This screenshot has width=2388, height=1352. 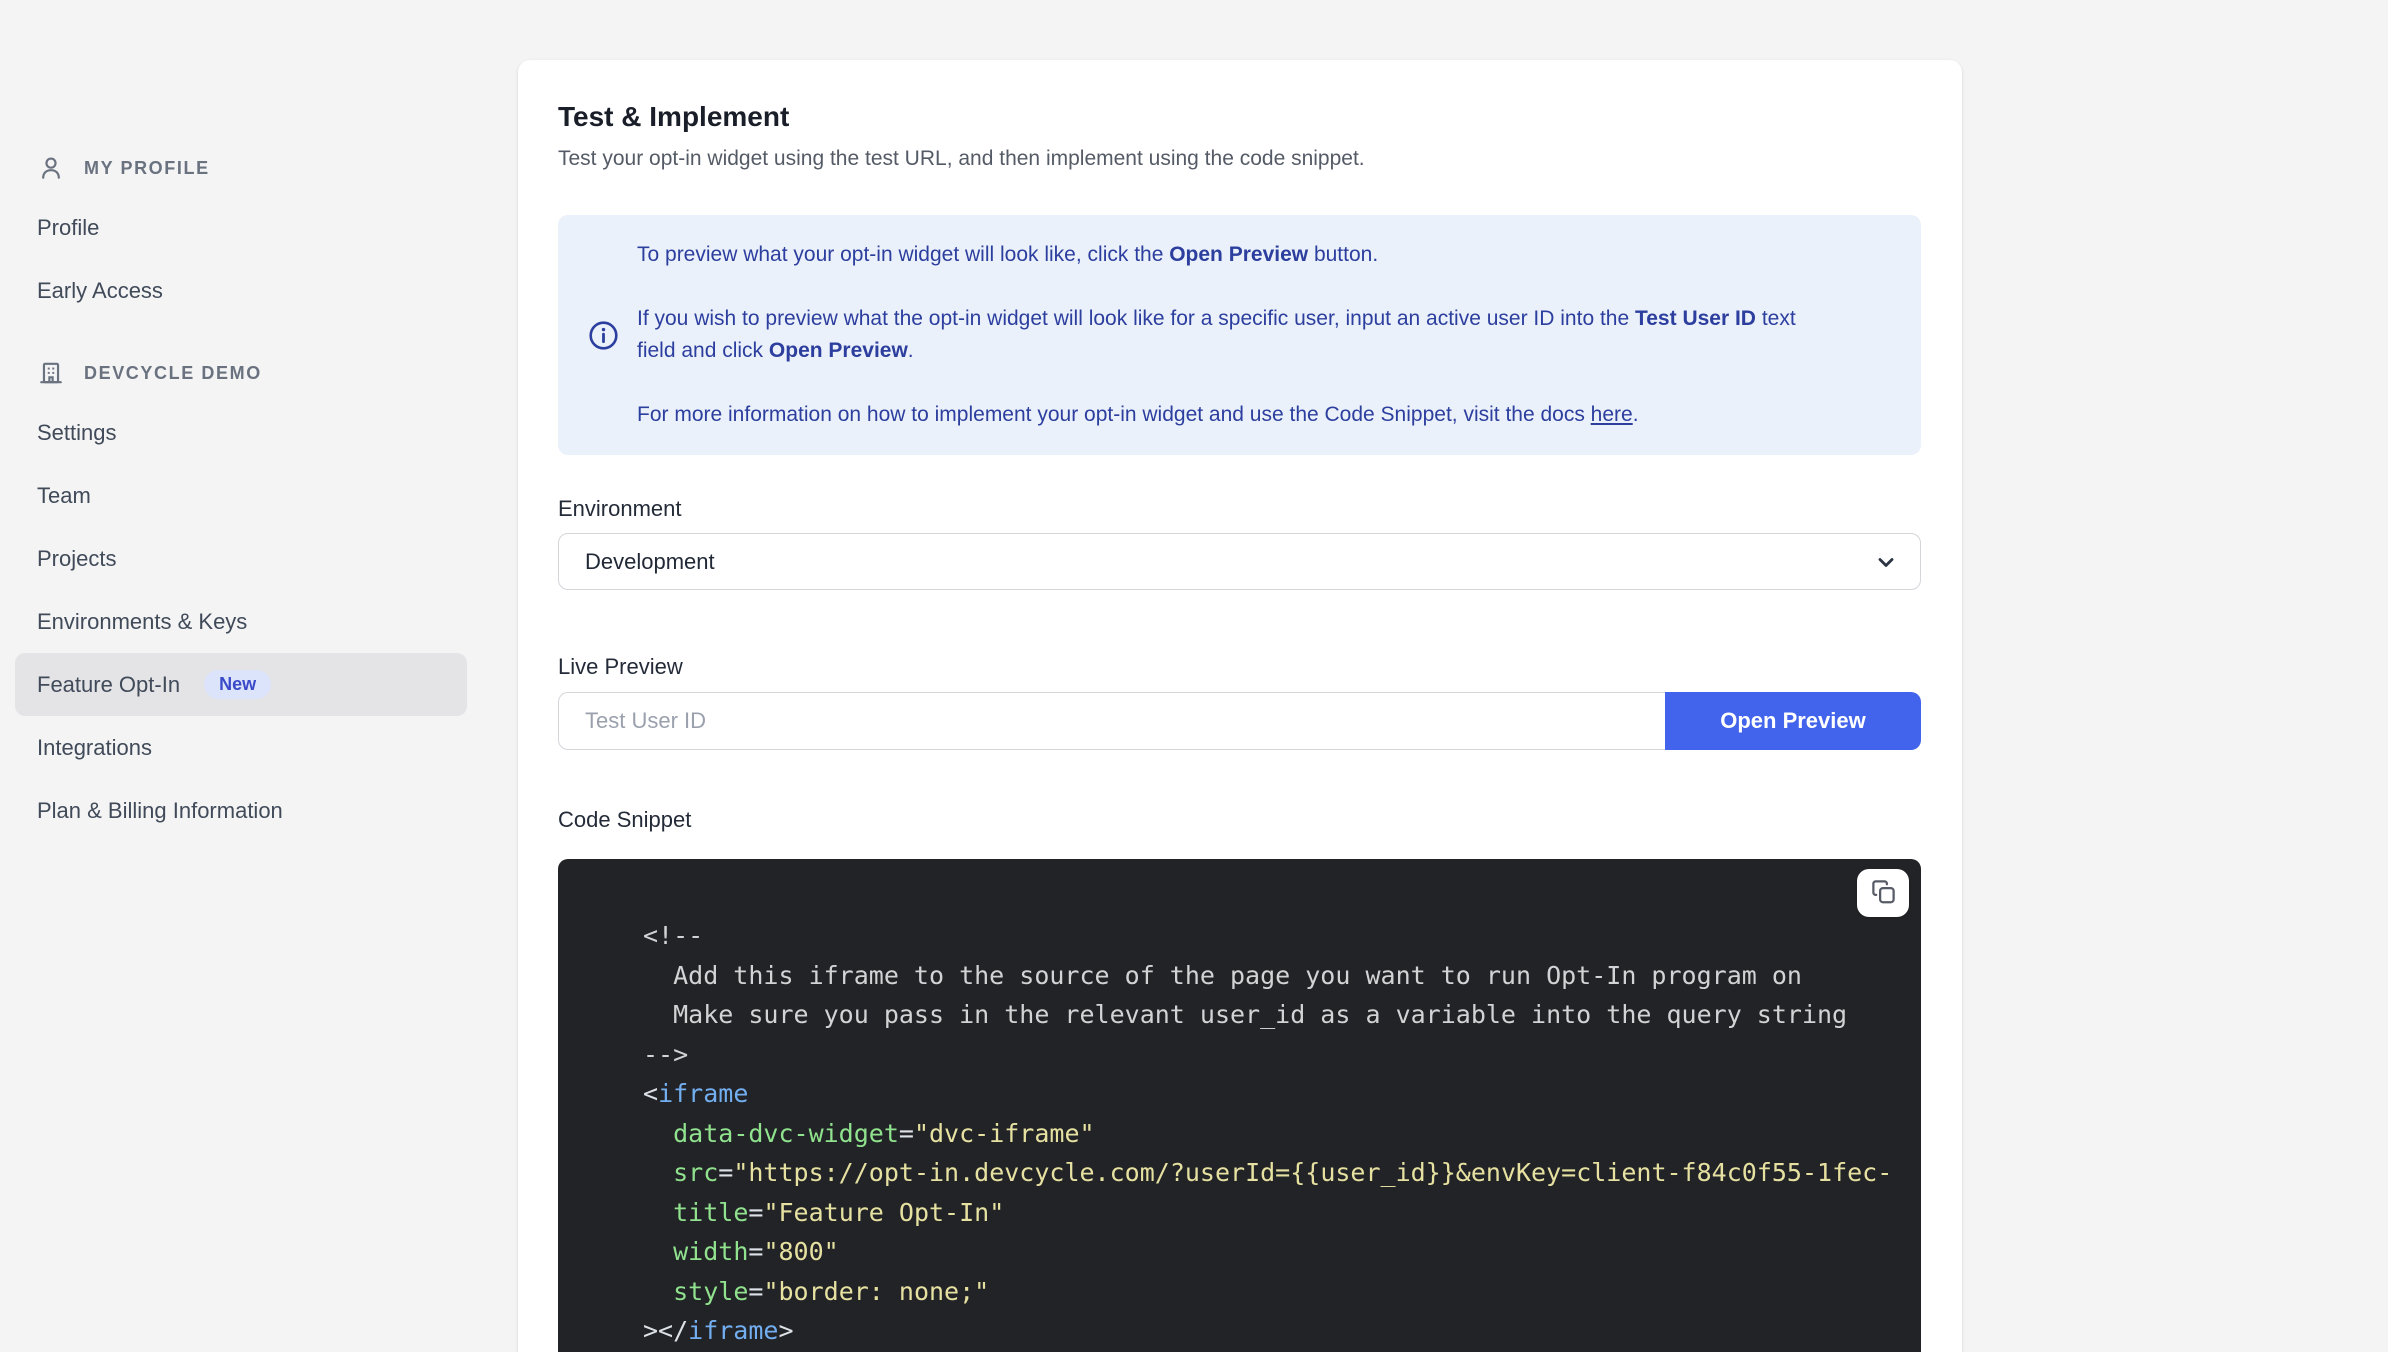 What do you see at coordinates (241, 168) in the screenshot?
I see `sidebar-section-header: MY PROFILE` at bounding box center [241, 168].